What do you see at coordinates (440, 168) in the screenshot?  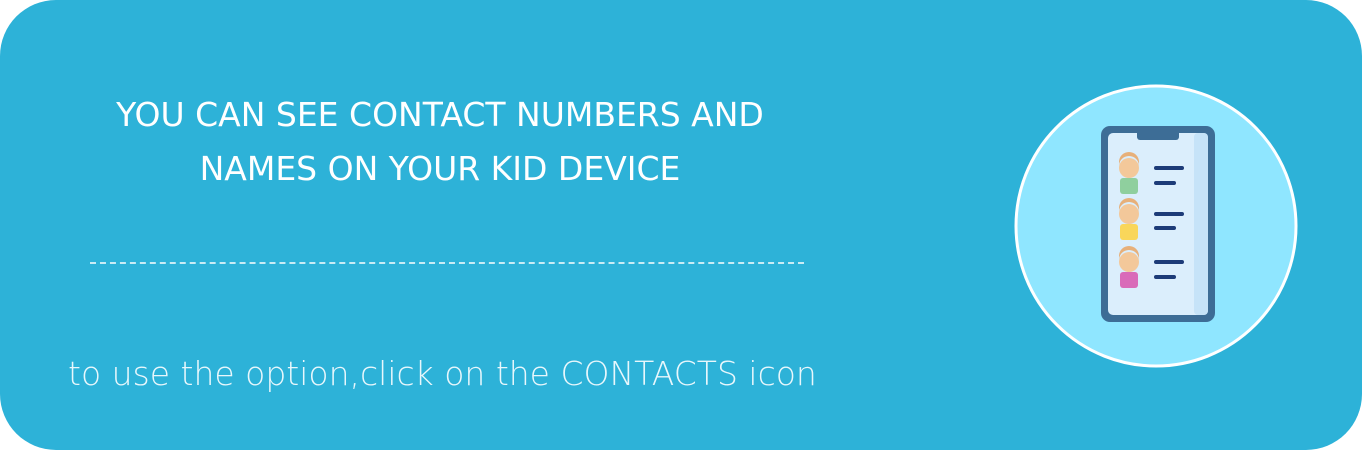 I see `headline-line-2: NAMES ON YOUR KID DEVICE` at bounding box center [440, 168].